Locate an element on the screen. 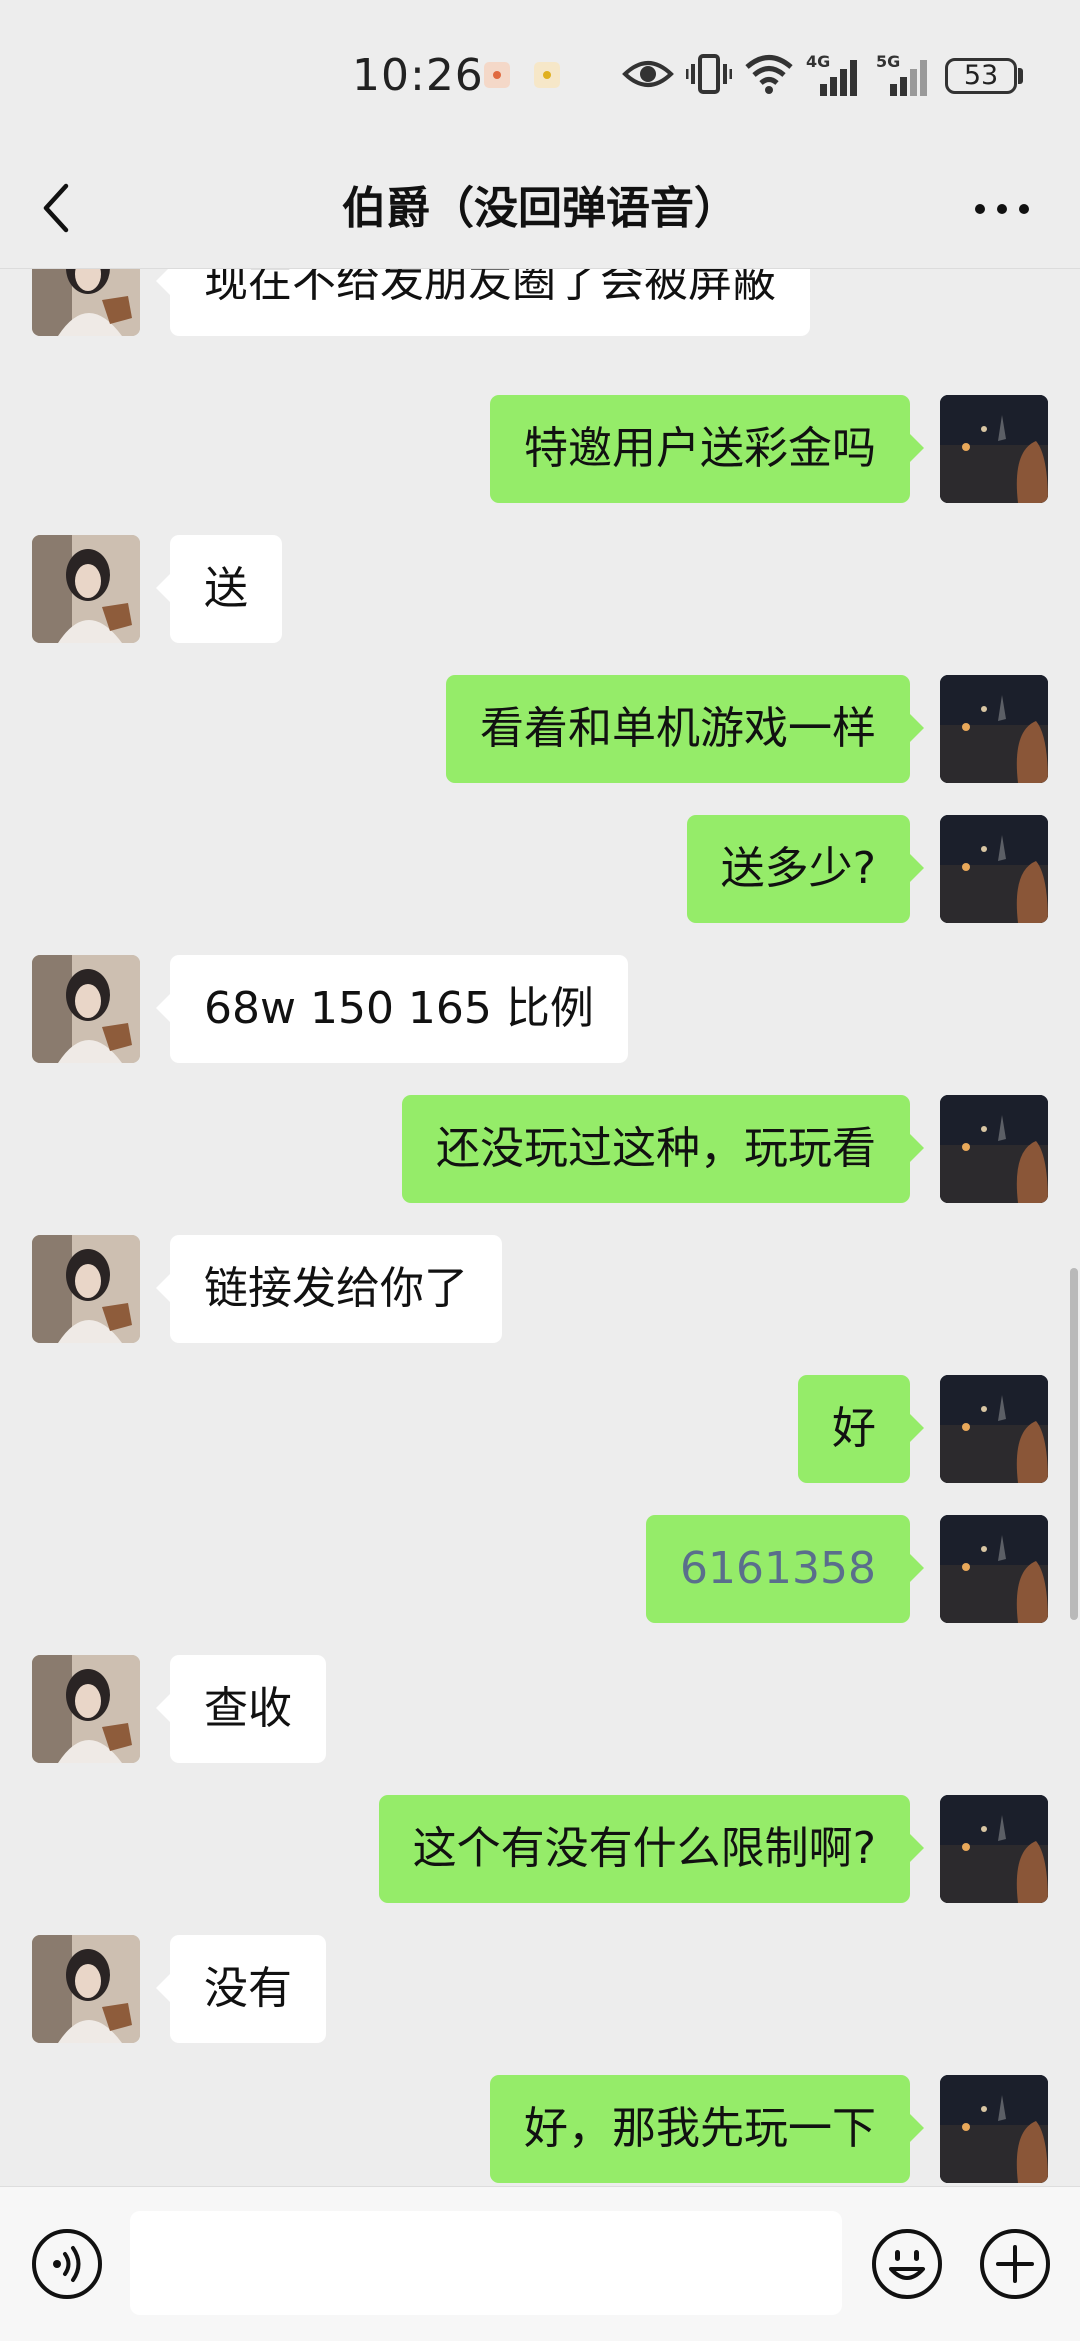  message-row: 好，那我先玩一下 is located at coordinates (540, 2129).